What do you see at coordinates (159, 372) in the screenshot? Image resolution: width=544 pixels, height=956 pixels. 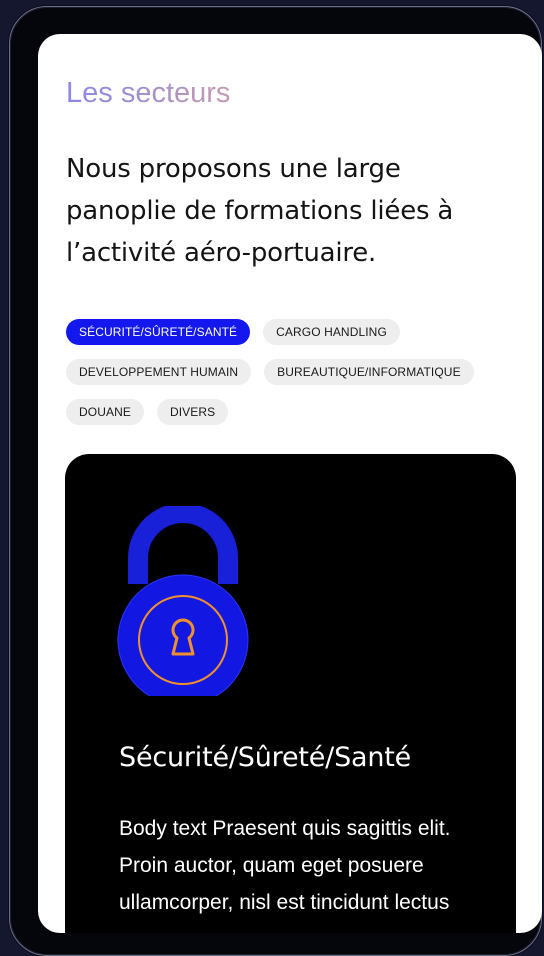 I see `chip-developpement-humain: DEVELOPPEMENT HUMAIN` at bounding box center [159, 372].